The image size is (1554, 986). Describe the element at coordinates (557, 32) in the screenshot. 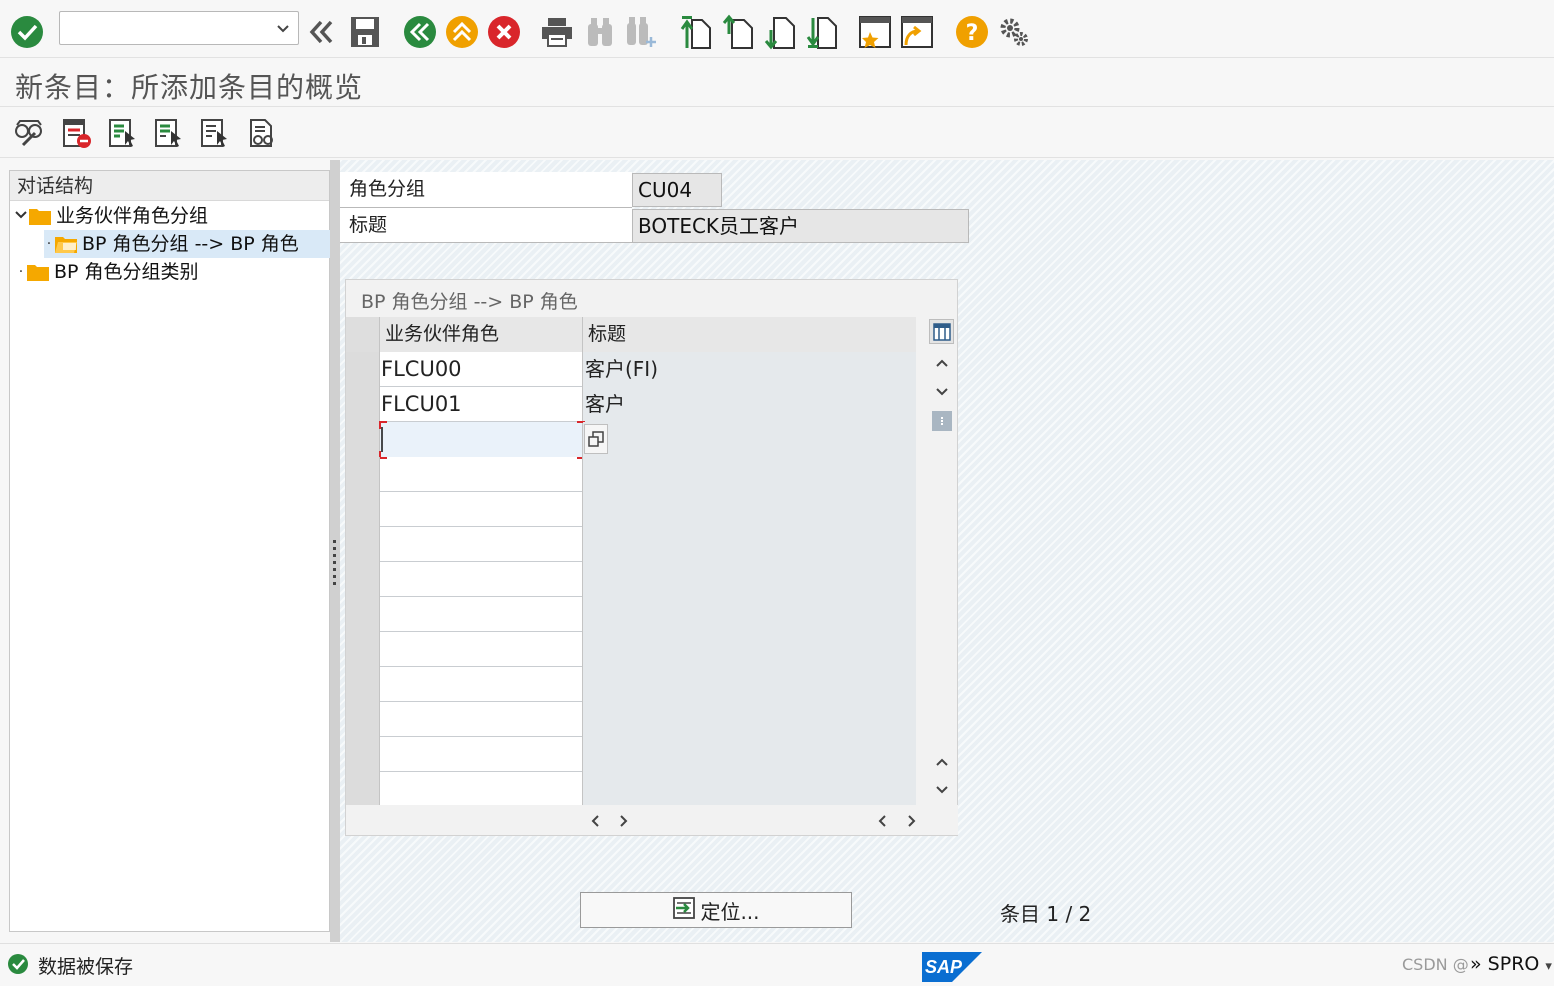

I see `print-icon` at that location.